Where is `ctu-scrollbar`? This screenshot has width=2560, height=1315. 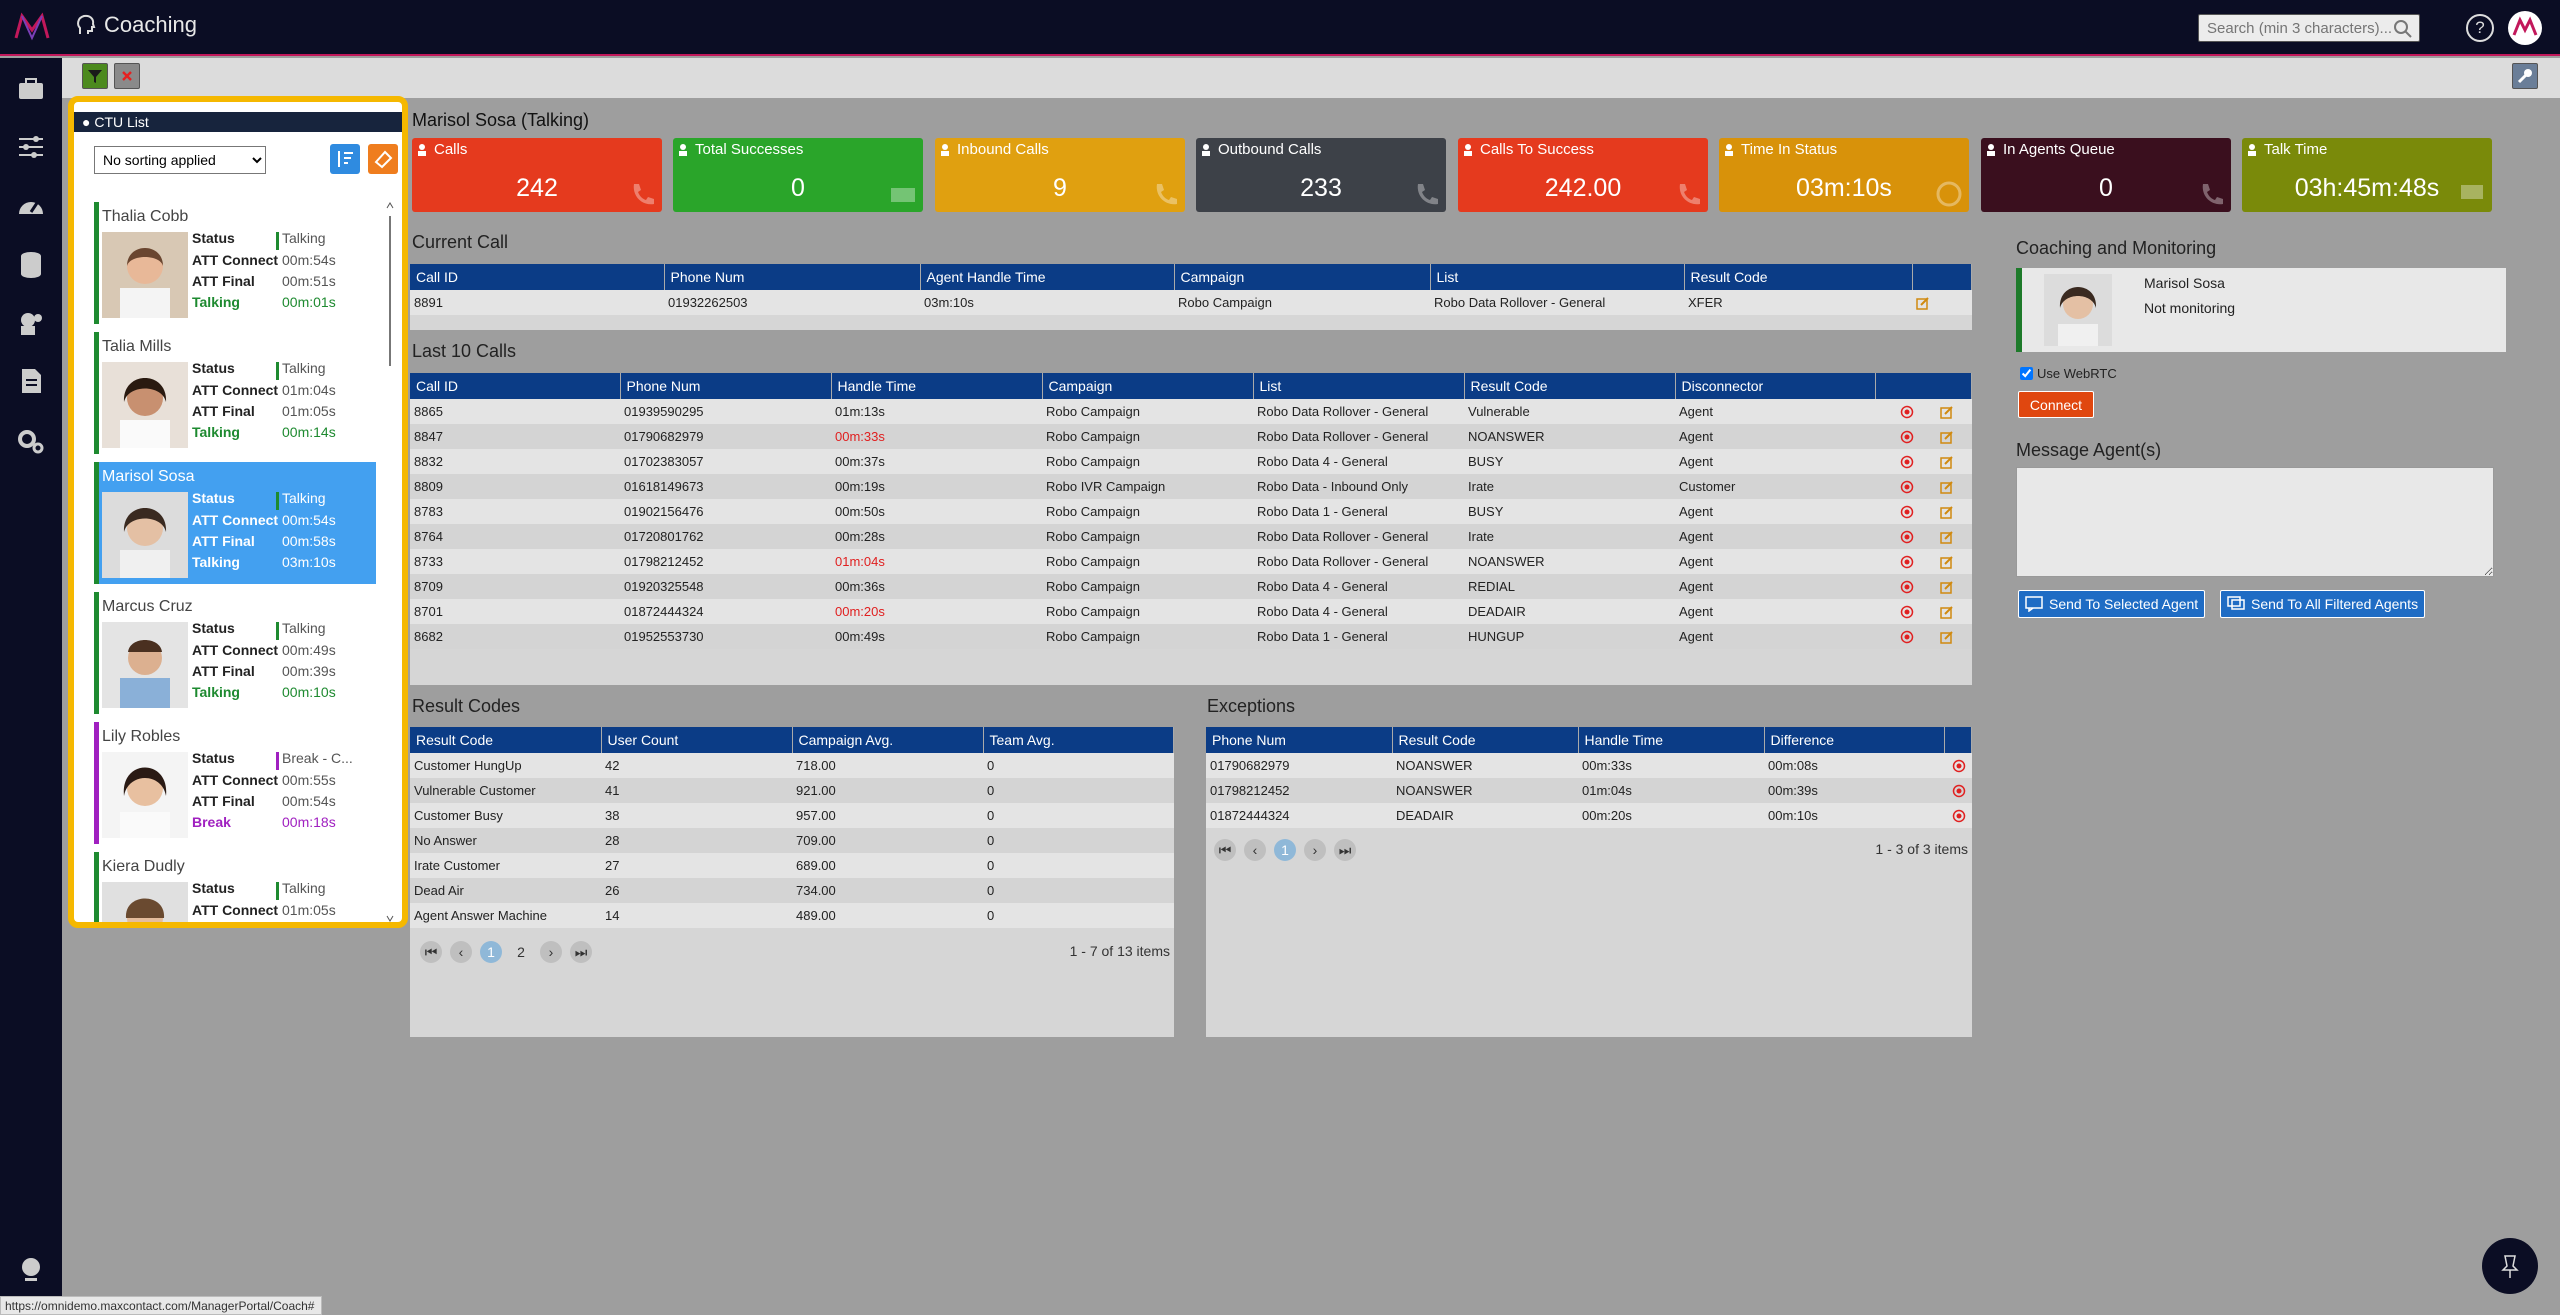 ctu-scrollbar is located at coordinates (390, 562).